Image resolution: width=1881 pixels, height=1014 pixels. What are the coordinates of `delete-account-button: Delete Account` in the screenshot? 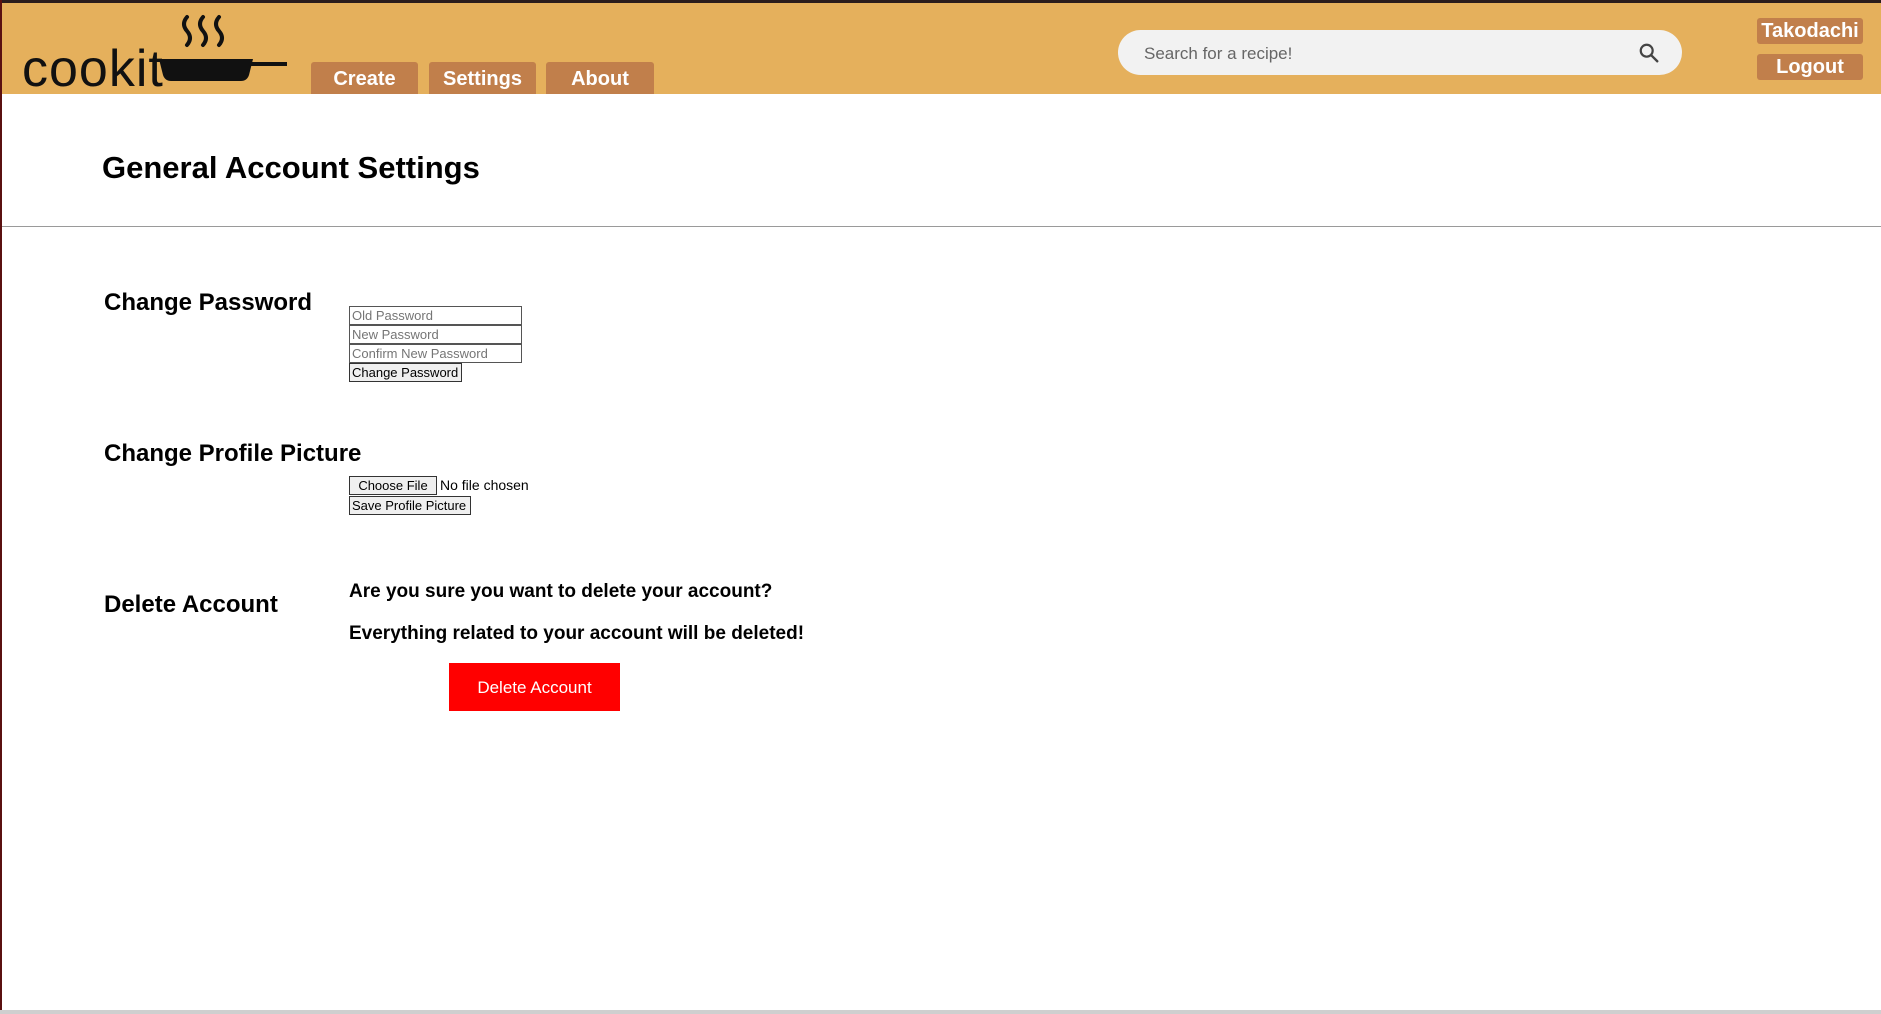 It's located at (534, 687).